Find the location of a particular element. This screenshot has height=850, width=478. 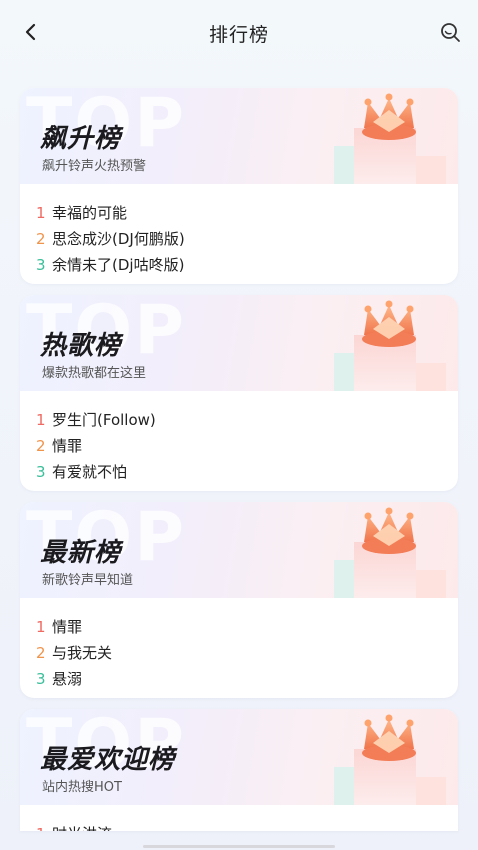

song-item: 1 罗生门(Follow) is located at coordinates (247, 420).